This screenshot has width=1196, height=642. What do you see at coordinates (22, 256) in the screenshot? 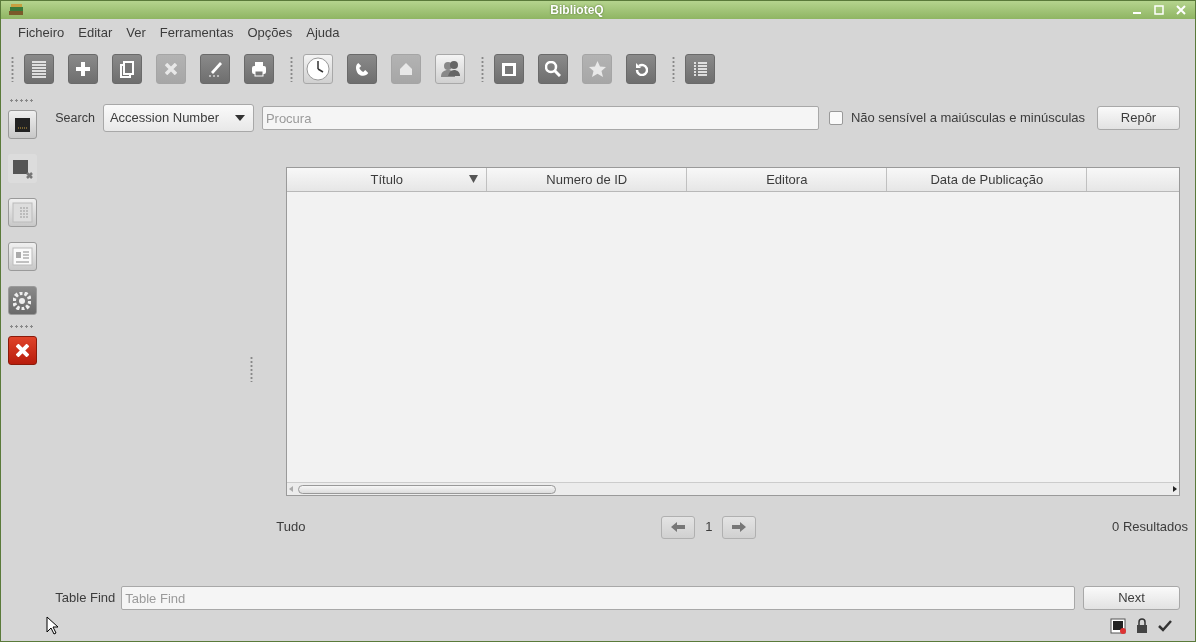
I see `id-card-icon` at bounding box center [22, 256].